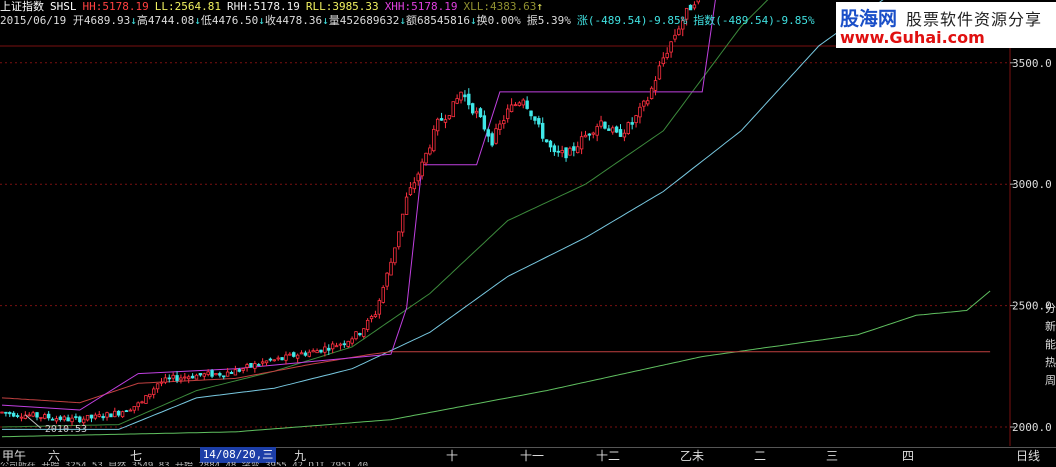 The height and width of the screenshot is (467, 1056). What do you see at coordinates (263, 6) in the screenshot?
I see `rhh-value: RHH:5178.19` at bounding box center [263, 6].